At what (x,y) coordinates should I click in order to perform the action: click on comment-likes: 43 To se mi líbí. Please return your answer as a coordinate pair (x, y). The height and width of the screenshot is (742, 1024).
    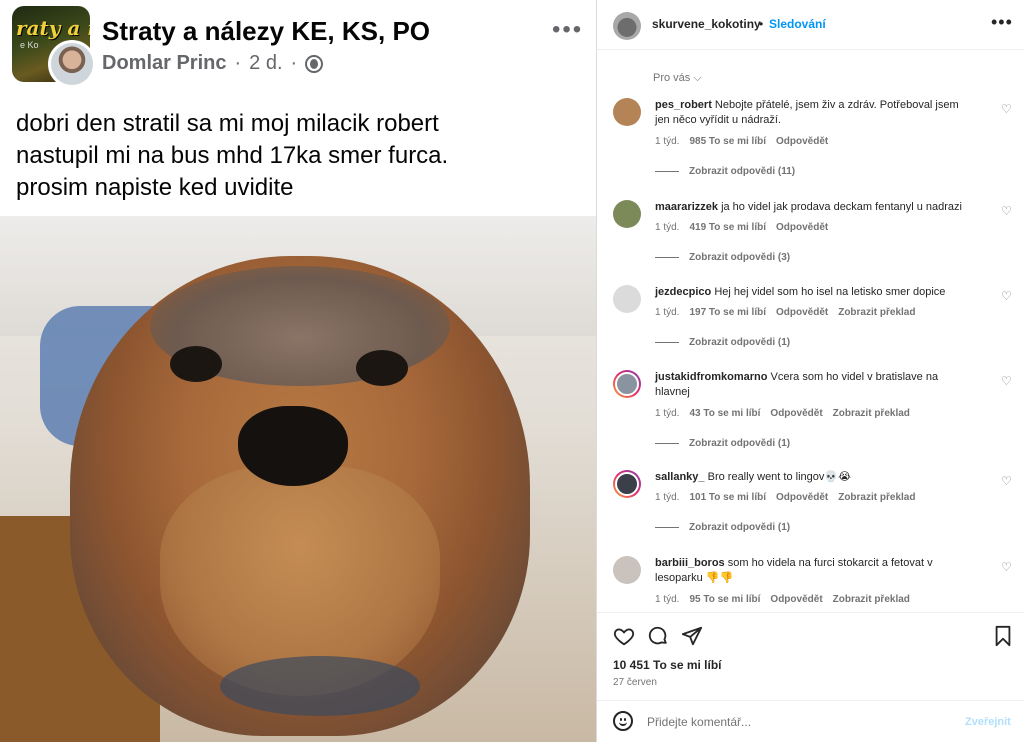
    Looking at the image, I should click on (724, 413).